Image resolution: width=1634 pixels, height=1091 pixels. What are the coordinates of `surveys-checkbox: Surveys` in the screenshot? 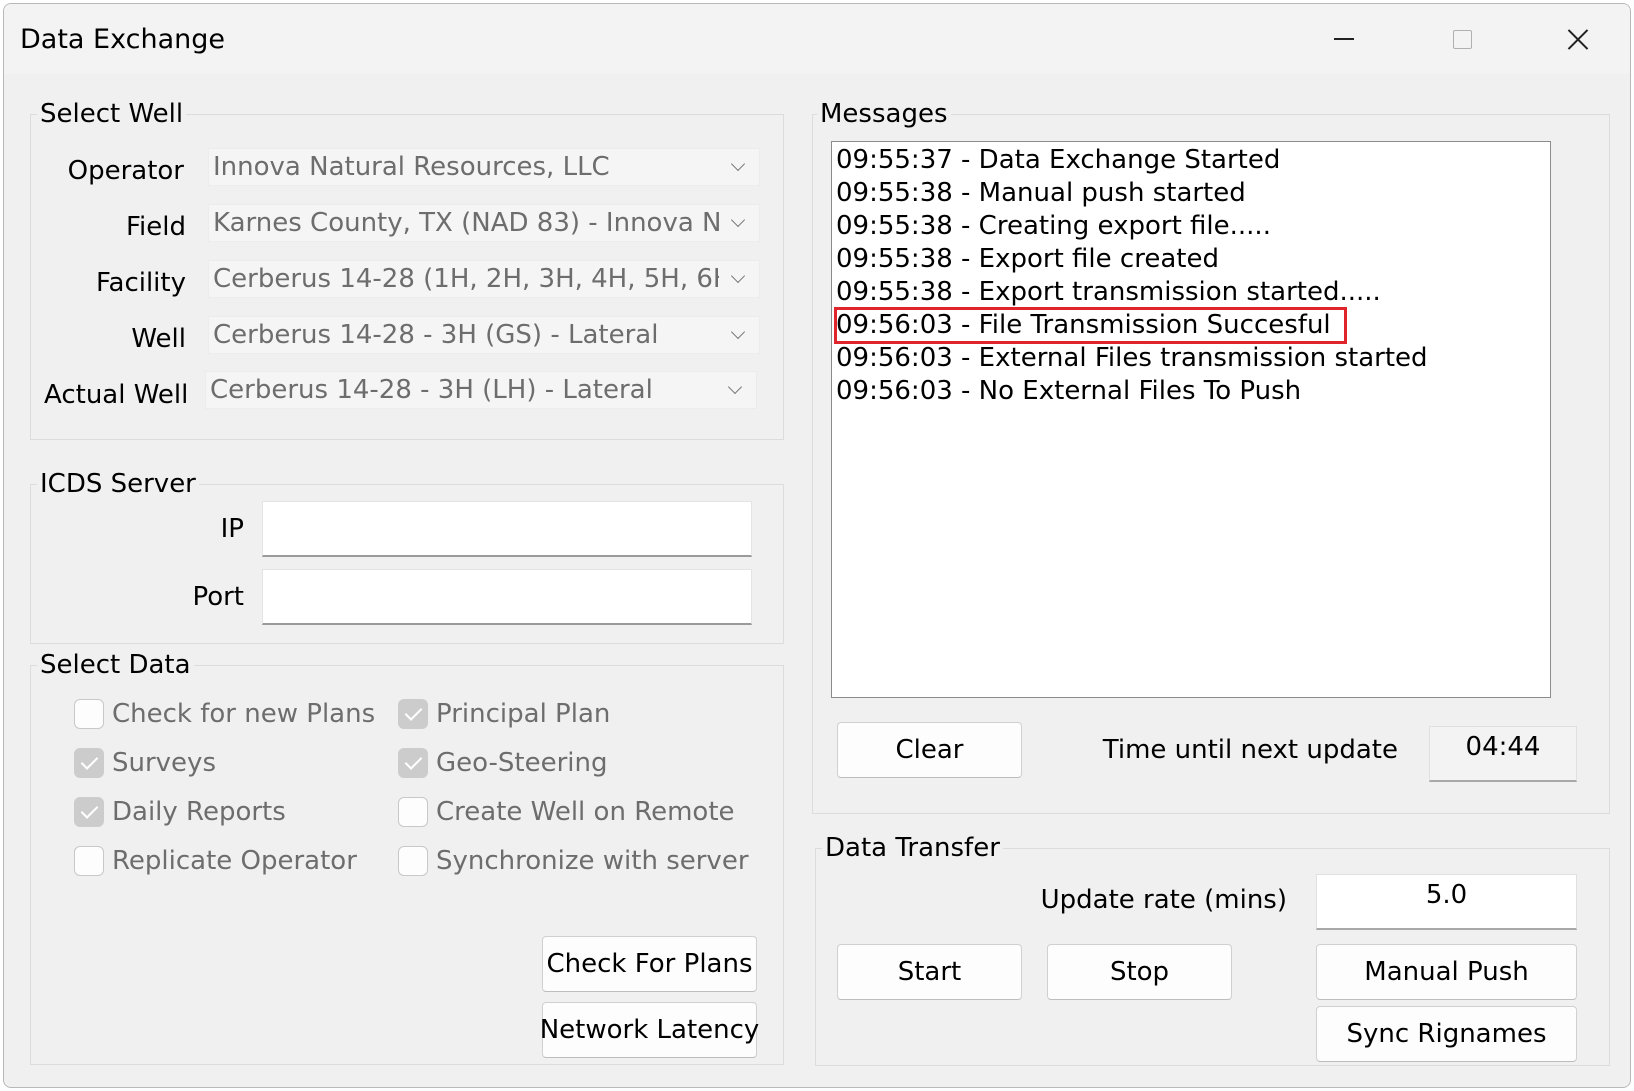 It's located at (145, 763).